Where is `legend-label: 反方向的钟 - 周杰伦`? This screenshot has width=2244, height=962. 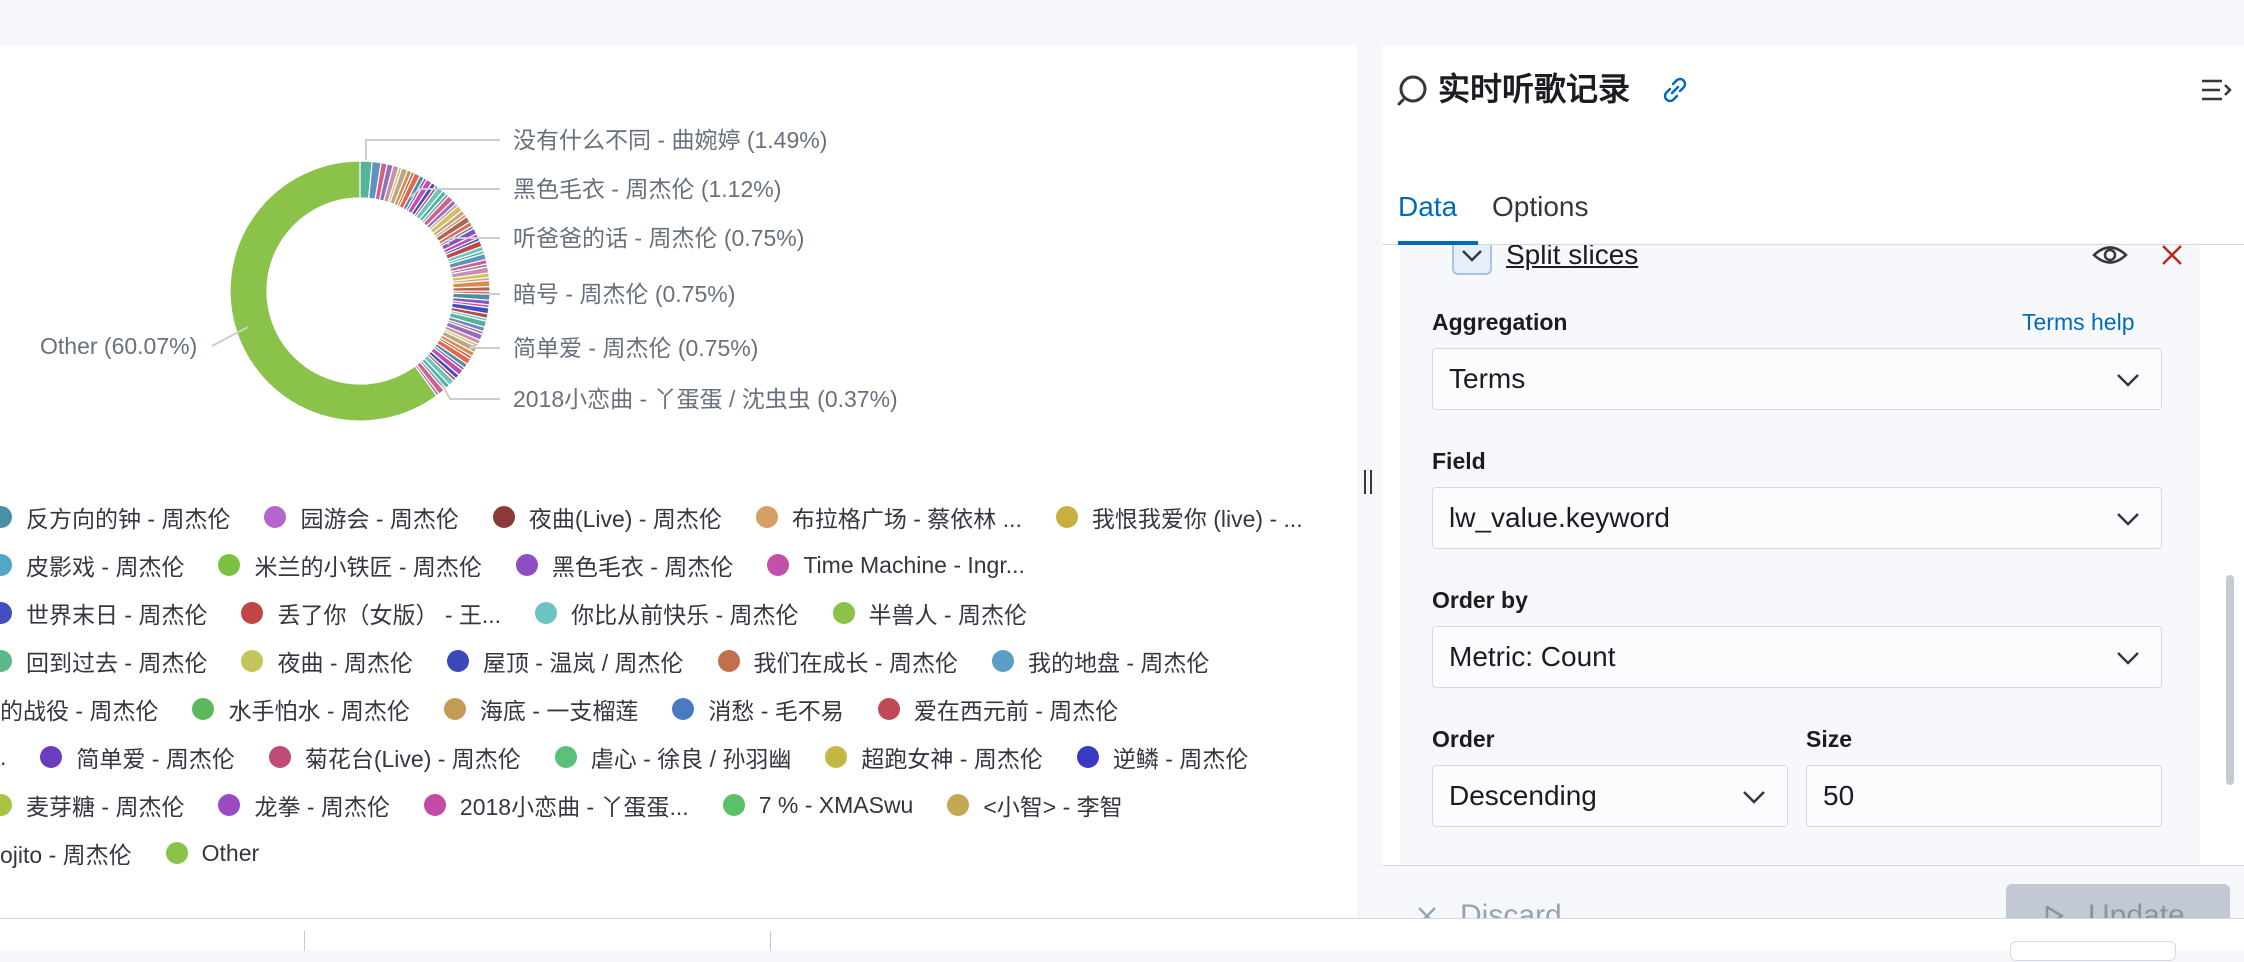 legend-label: 反方向的钟 - 周杰伦 is located at coordinates (128, 519).